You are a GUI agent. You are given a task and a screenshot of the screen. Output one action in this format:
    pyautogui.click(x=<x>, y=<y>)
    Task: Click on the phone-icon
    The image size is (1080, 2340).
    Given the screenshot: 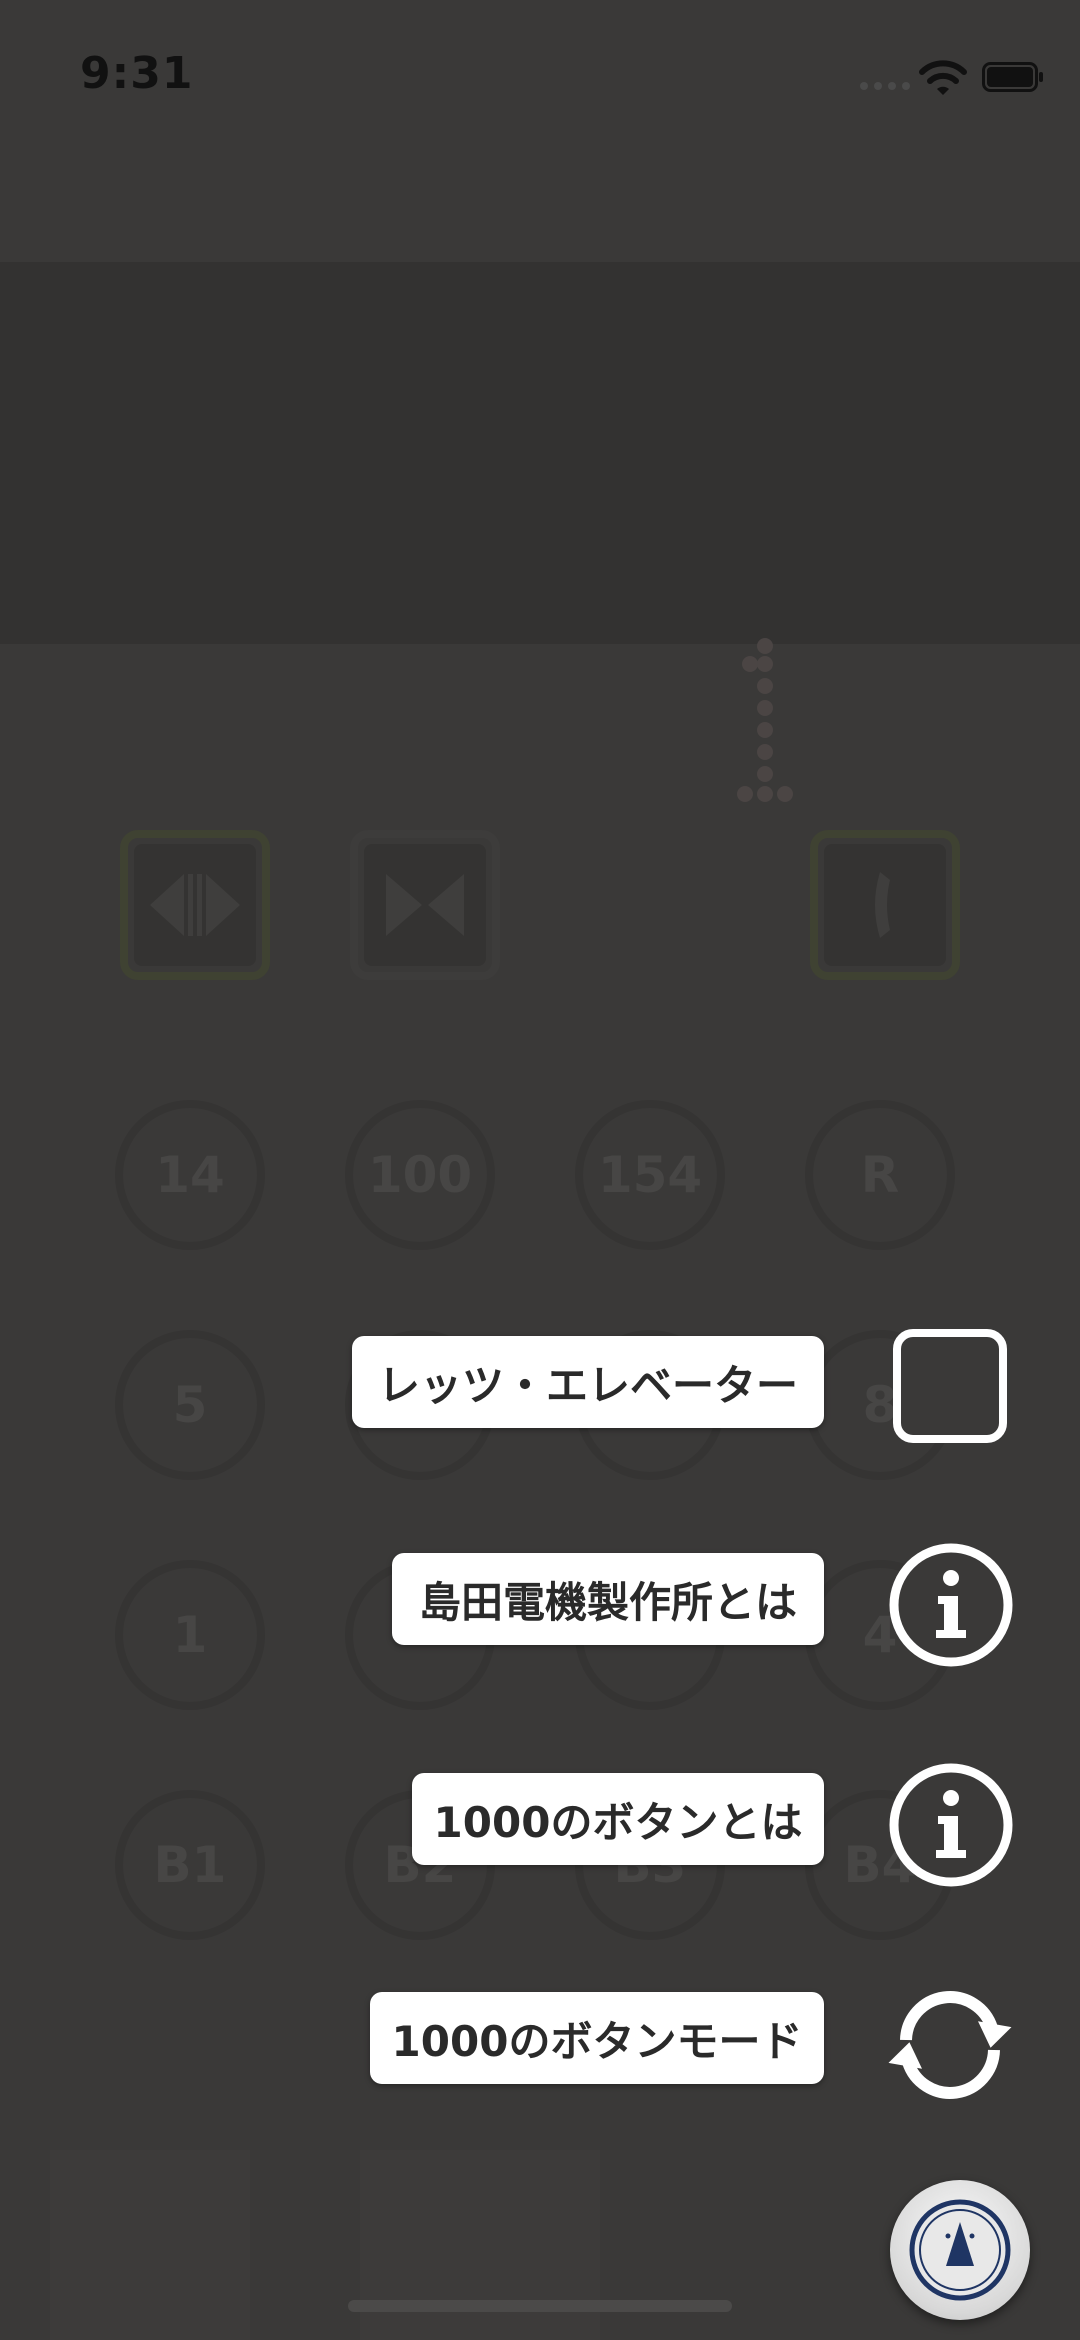 What is the action you would take?
    pyautogui.click(x=885, y=905)
    